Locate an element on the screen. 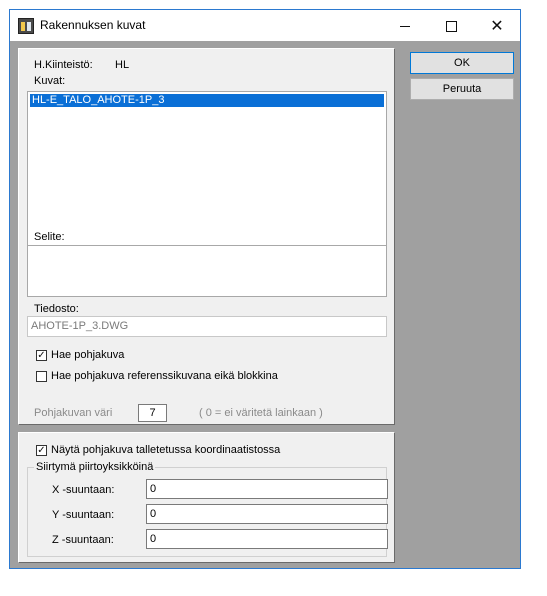 The height and width of the screenshot is (596, 547). y-label: Y -suuntaan: is located at coordinates (83, 515).